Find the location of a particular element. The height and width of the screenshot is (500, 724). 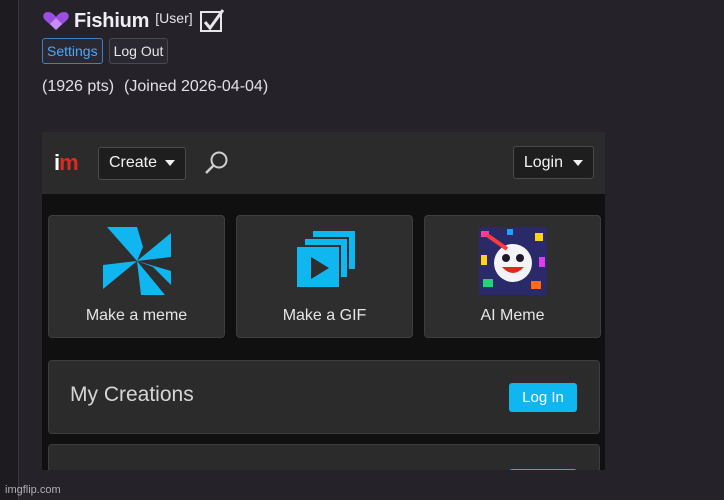

username: Fishium is located at coordinates (111, 21).